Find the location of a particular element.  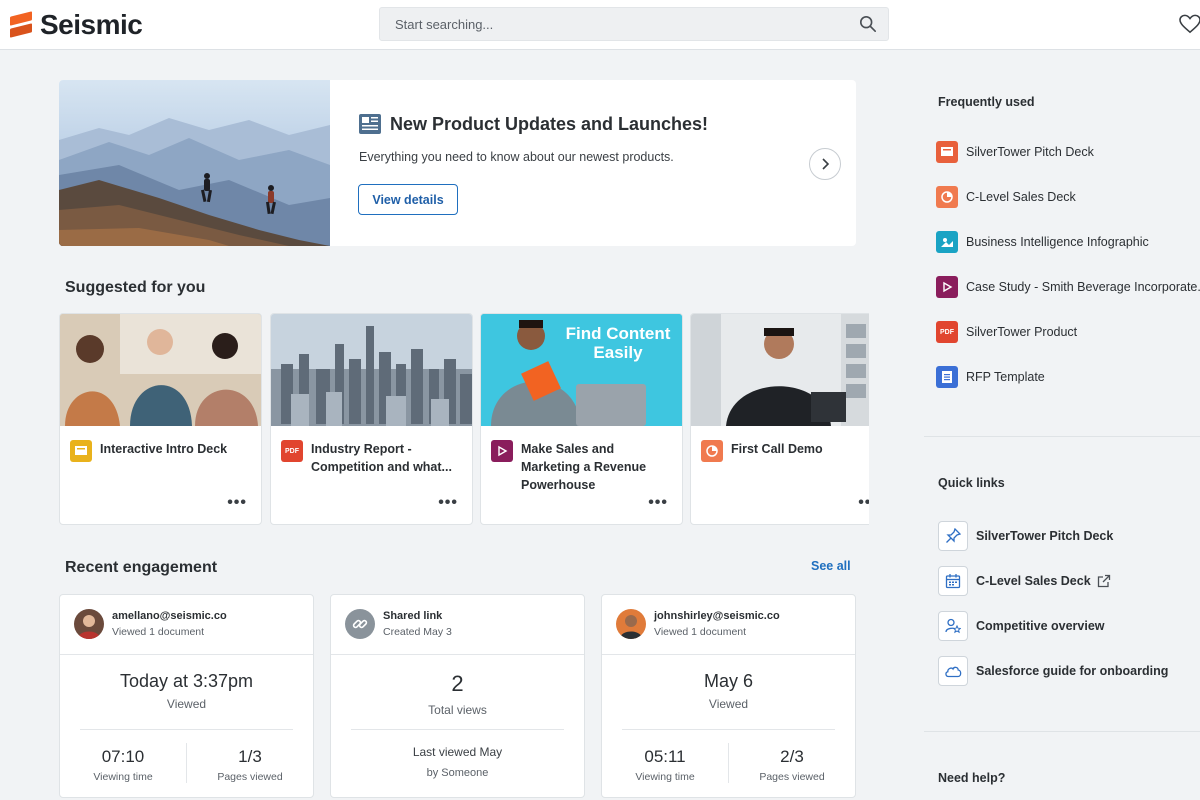

card-body: Interactive Intro Deck is located at coordinates (160, 451).